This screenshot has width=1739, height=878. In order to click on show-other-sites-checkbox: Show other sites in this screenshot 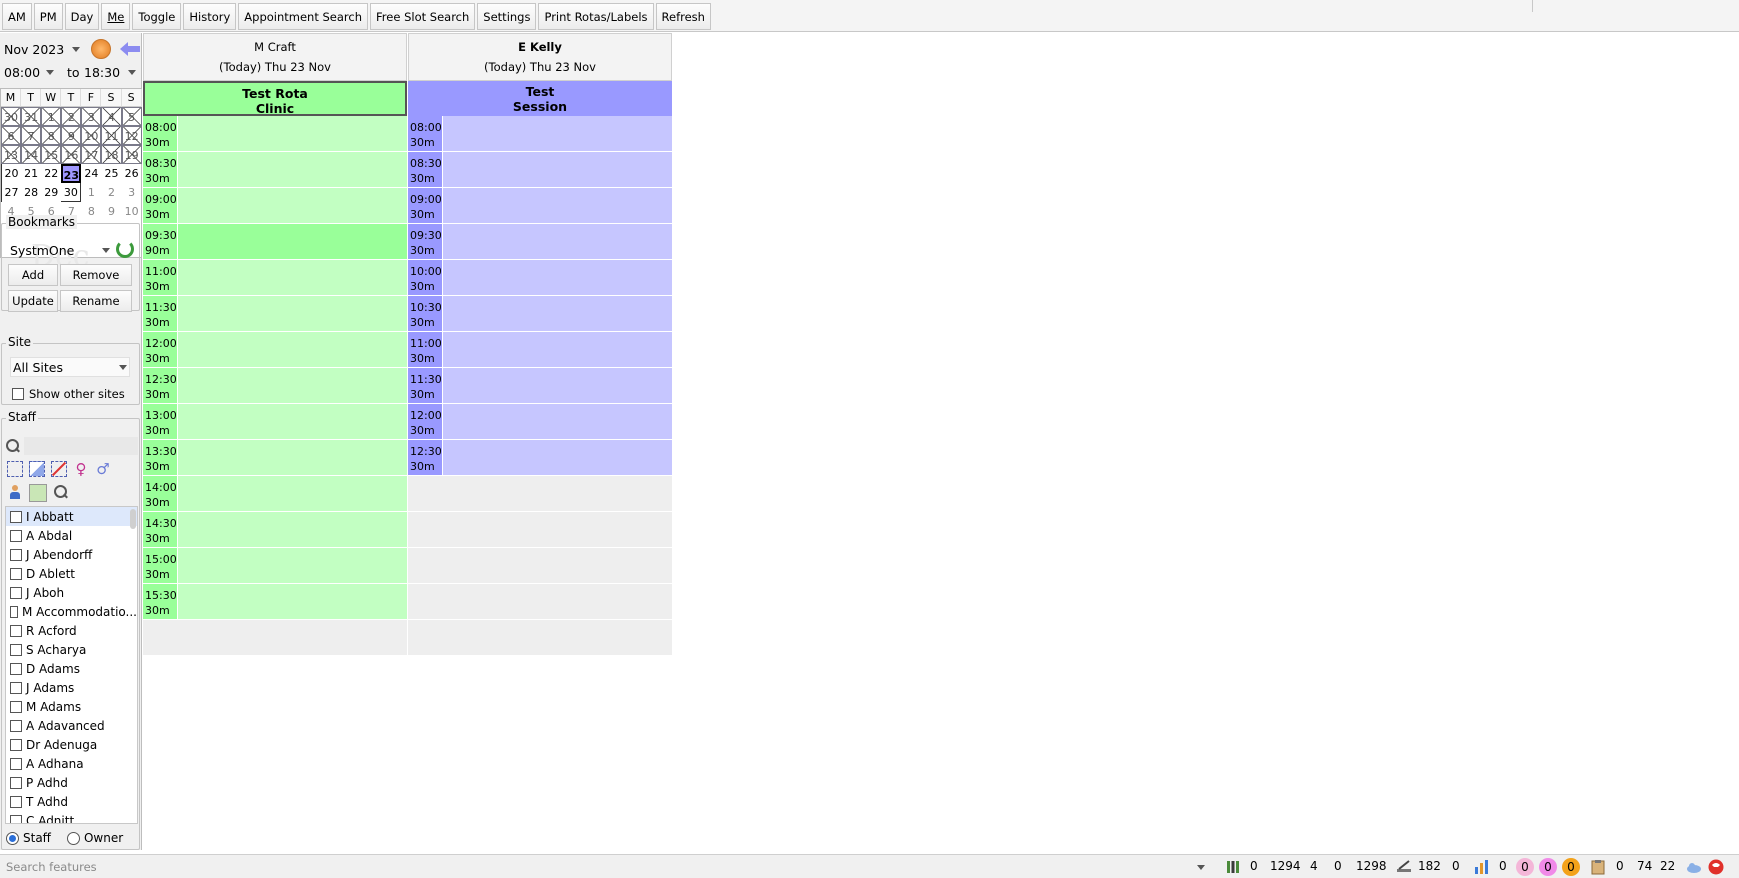, I will do `click(68, 394)`.